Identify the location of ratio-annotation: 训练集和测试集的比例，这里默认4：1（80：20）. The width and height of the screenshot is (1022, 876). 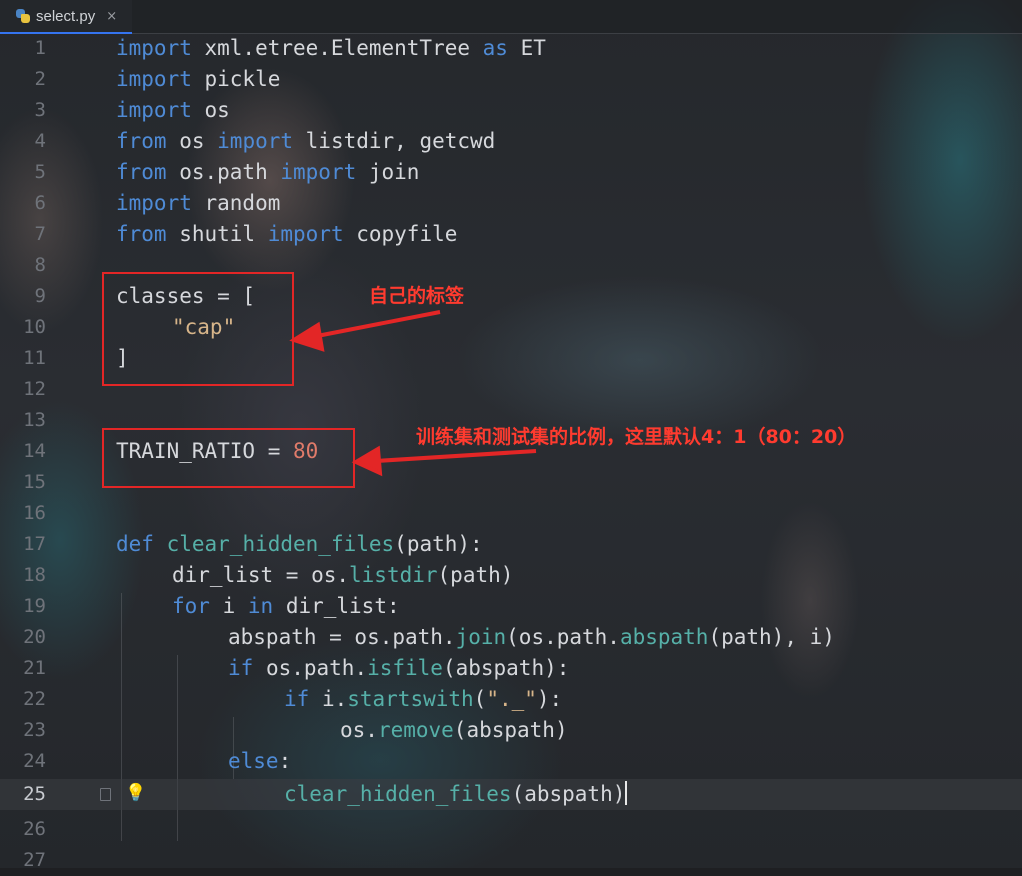
(636, 437).